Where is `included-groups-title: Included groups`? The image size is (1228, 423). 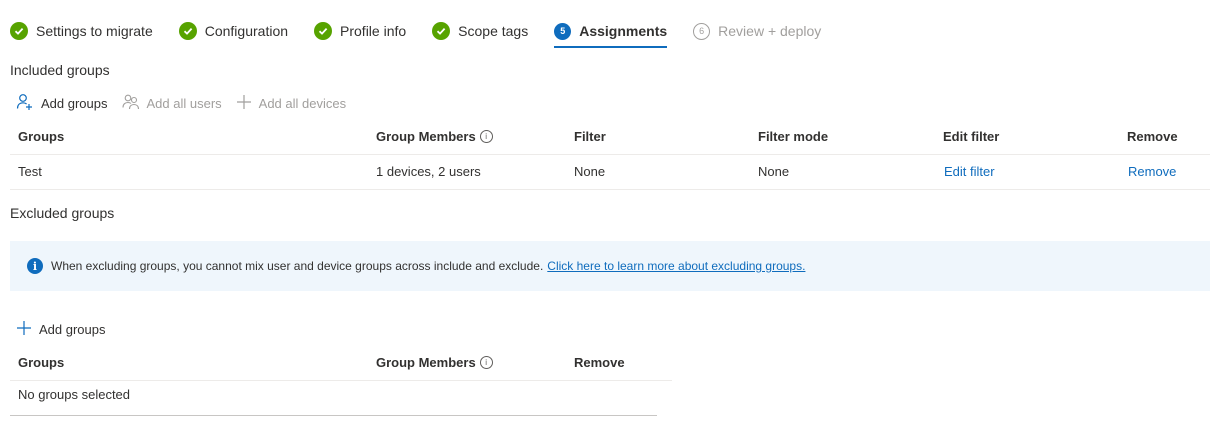 included-groups-title: Included groups is located at coordinates (60, 70).